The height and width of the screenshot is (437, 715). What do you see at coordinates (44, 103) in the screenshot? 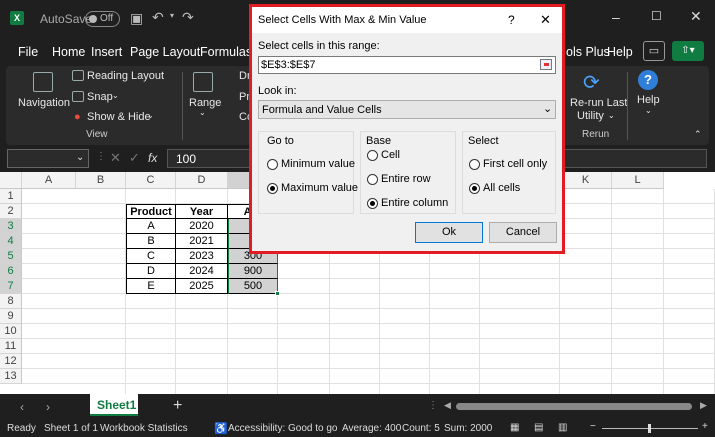
I see `navigation-button: Navigation` at bounding box center [44, 103].